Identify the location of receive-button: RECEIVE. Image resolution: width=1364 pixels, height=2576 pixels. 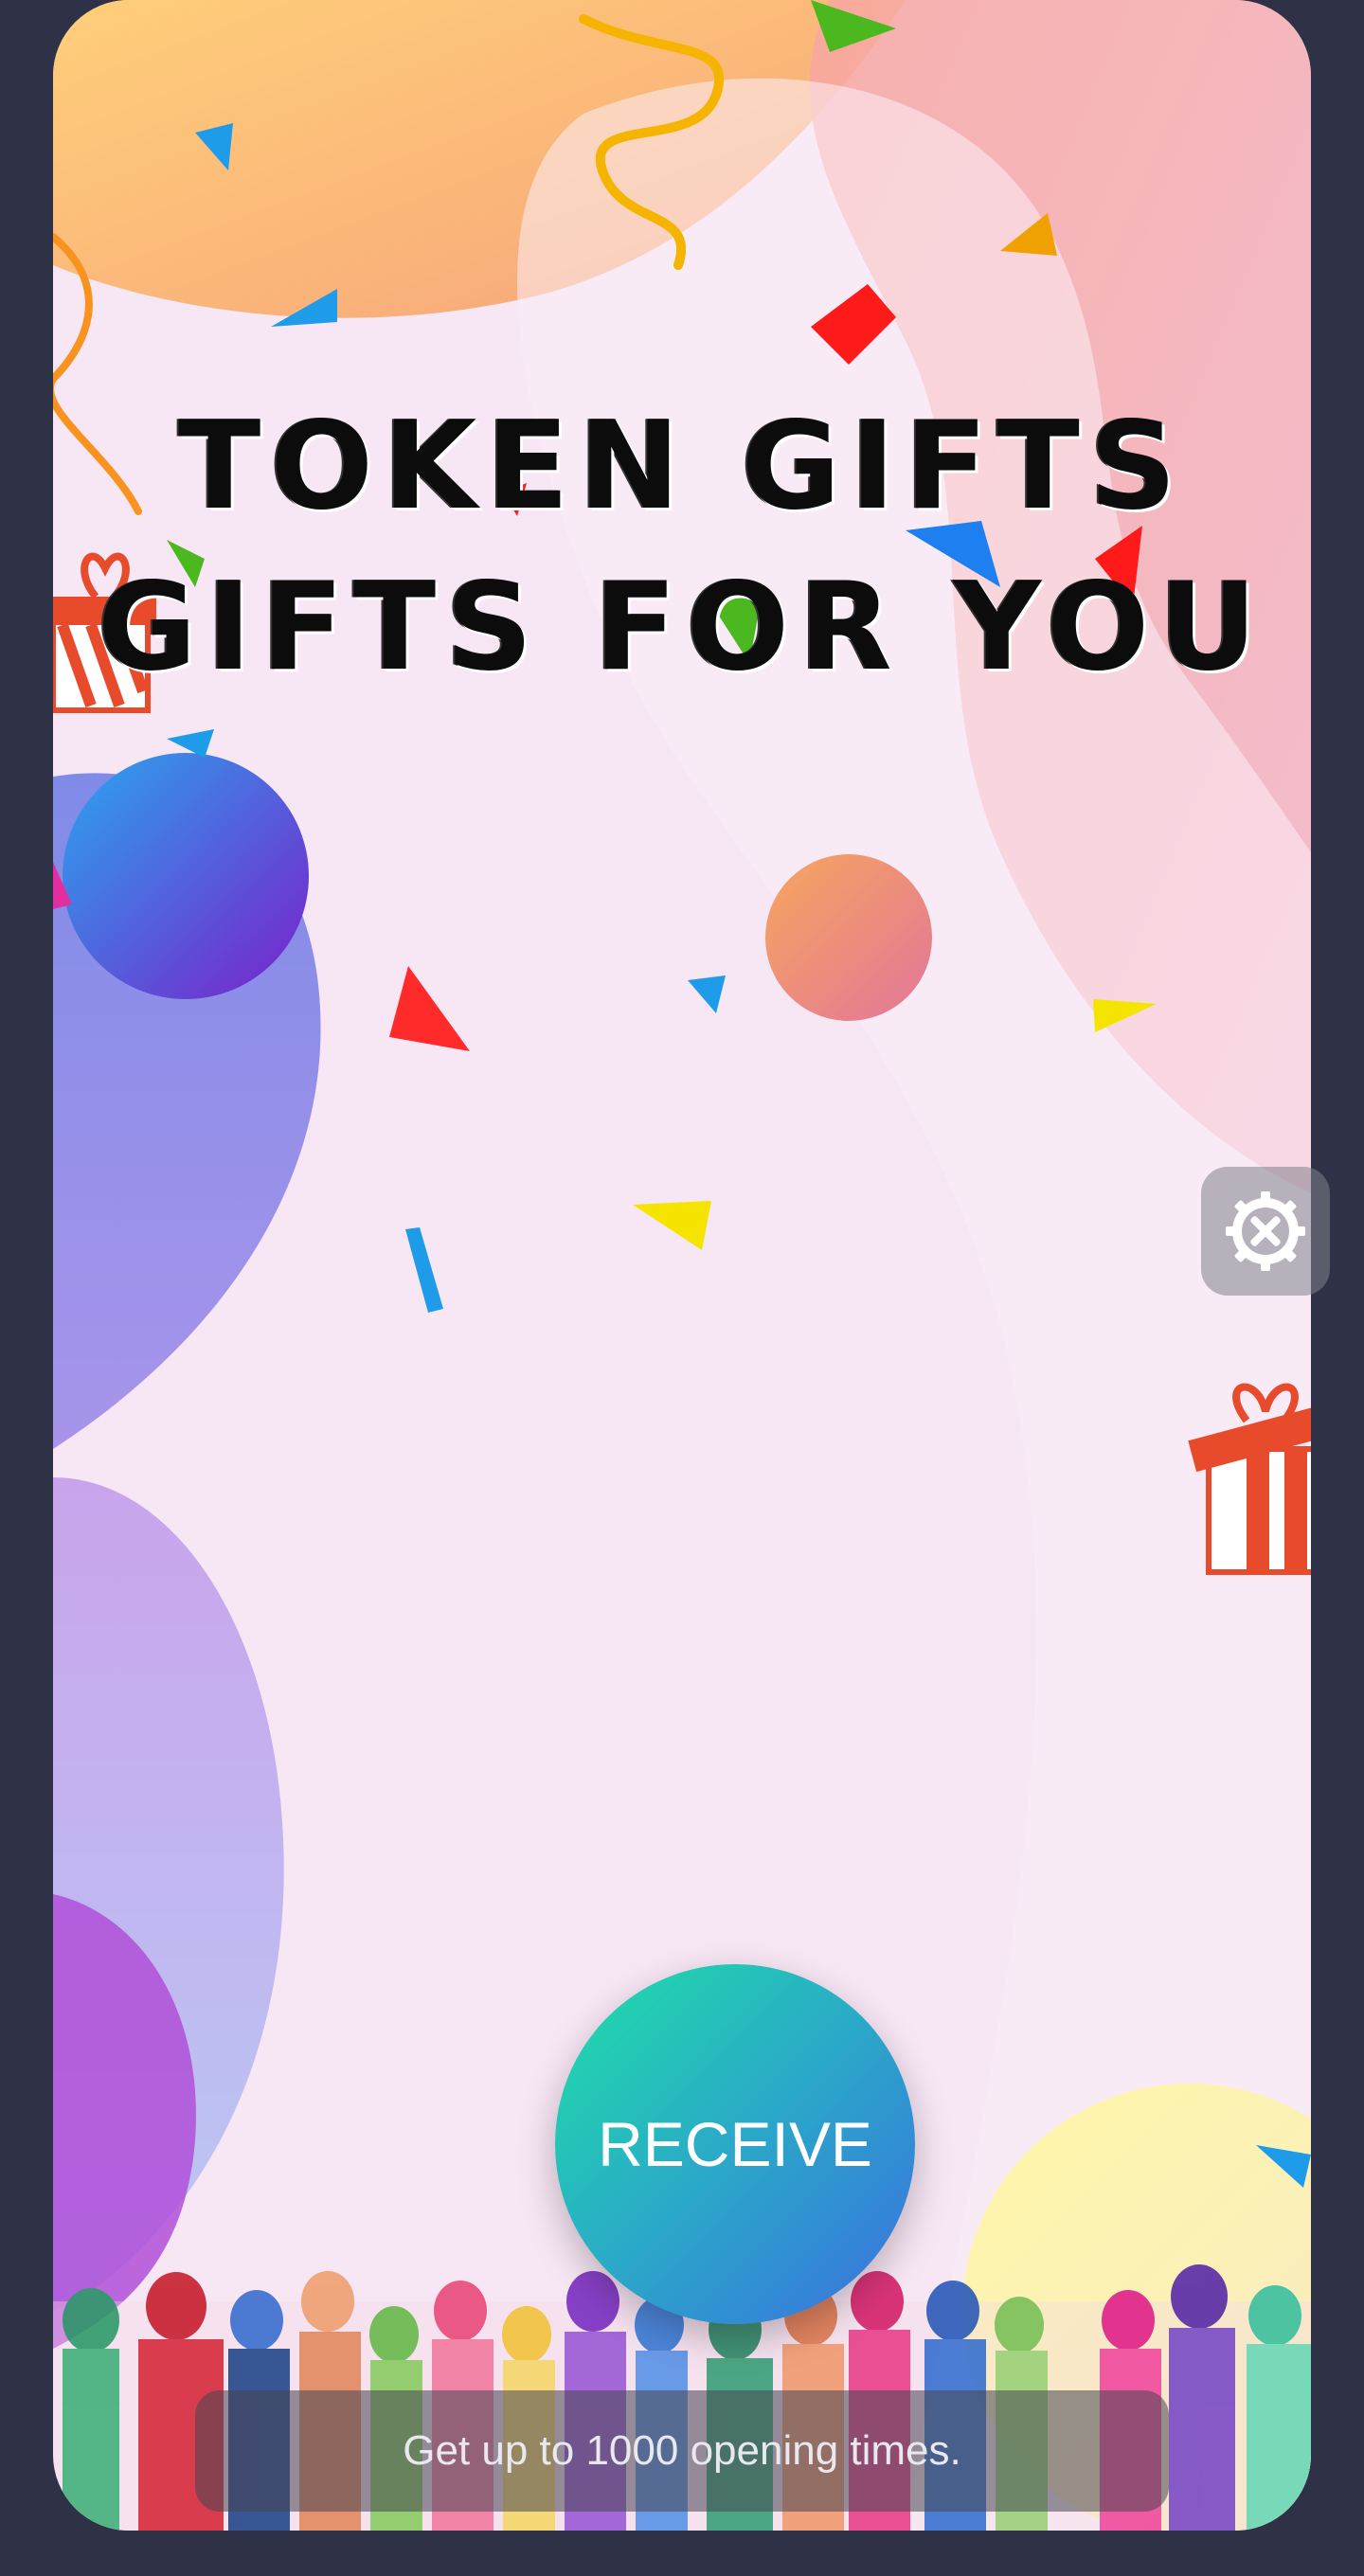
(735, 2144).